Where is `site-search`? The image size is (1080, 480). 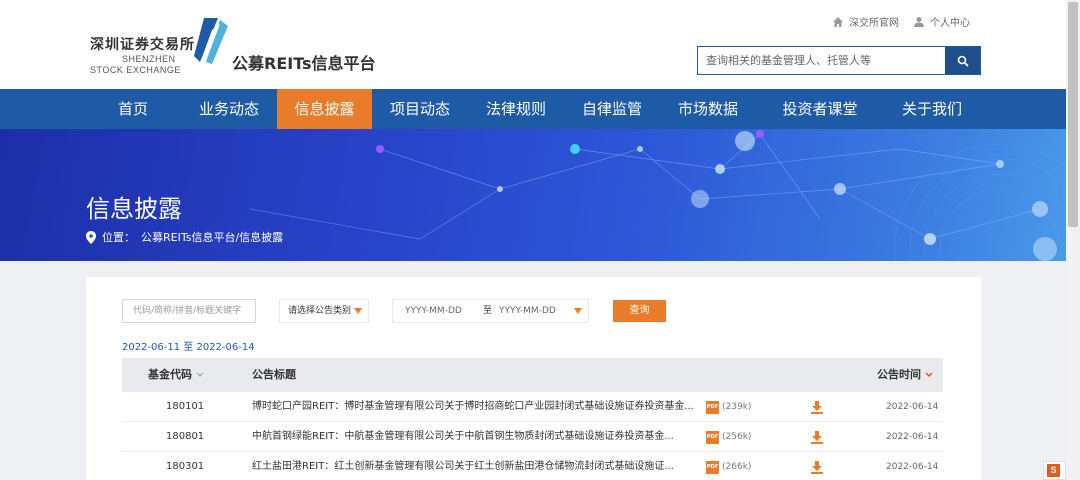
site-search is located at coordinates (839, 60).